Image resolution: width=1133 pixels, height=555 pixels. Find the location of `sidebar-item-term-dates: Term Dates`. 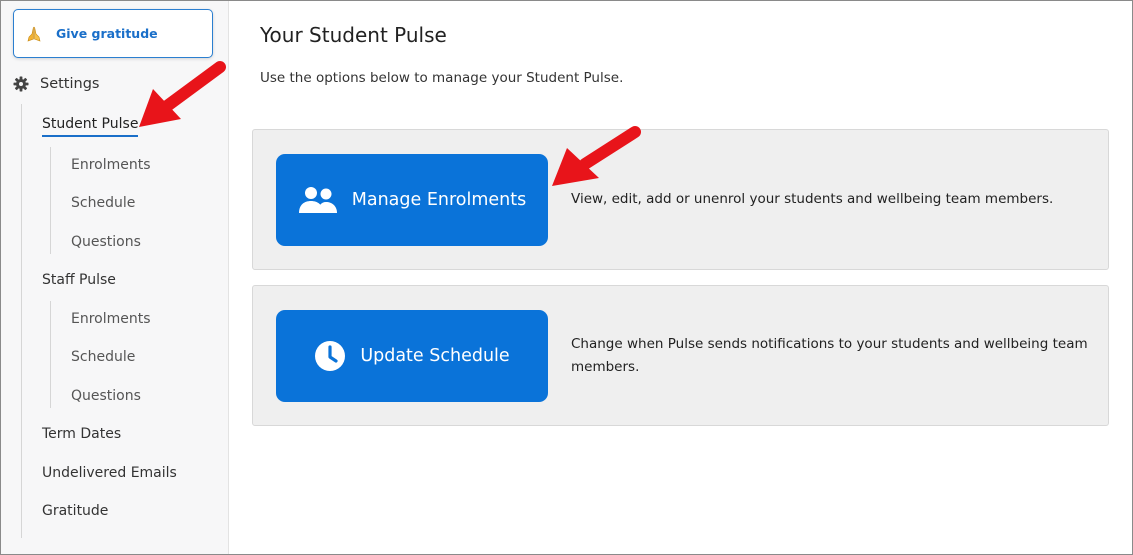

sidebar-item-term-dates: Term Dates is located at coordinates (81, 434).